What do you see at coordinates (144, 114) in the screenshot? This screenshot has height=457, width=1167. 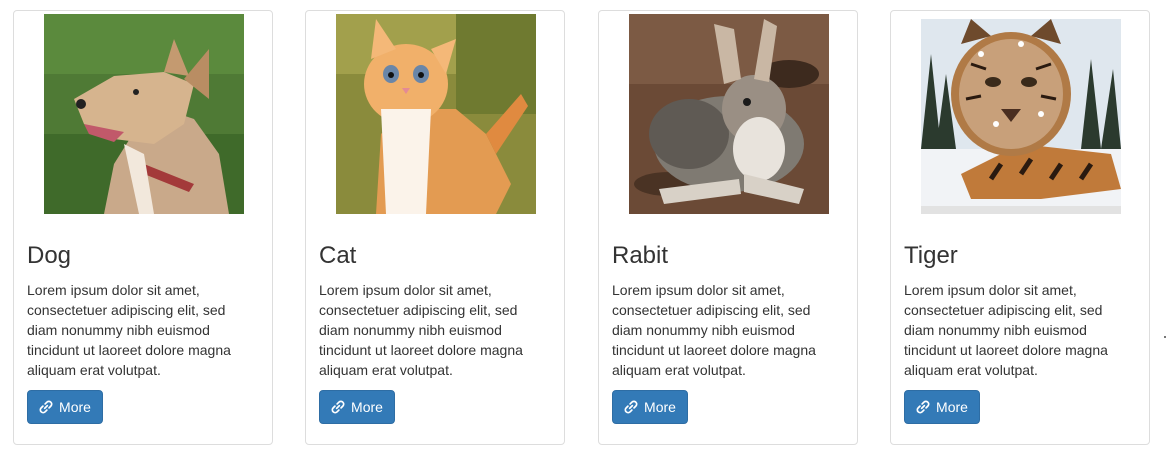 I see `dog-photo` at bounding box center [144, 114].